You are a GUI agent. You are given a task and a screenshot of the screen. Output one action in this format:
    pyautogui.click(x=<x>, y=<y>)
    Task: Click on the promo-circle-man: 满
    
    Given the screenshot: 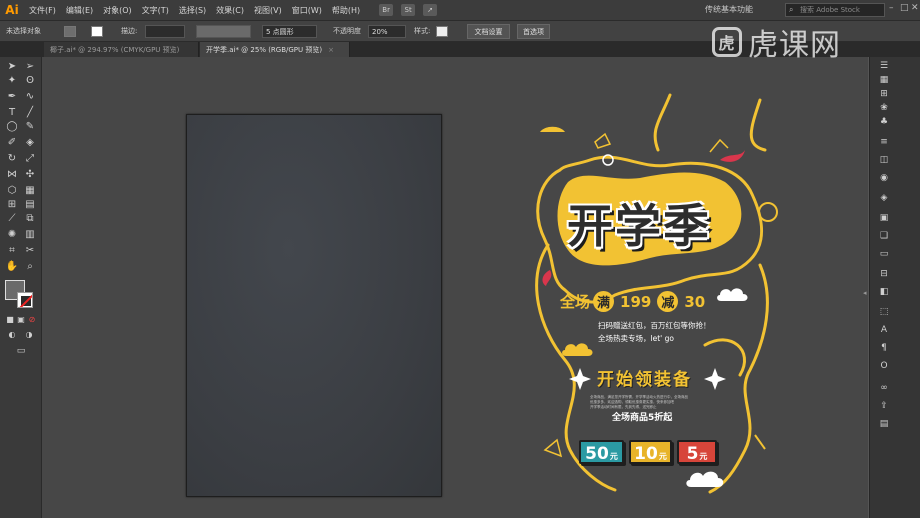 What is the action you would take?
    pyautogui.click(x=604, y=301)
    